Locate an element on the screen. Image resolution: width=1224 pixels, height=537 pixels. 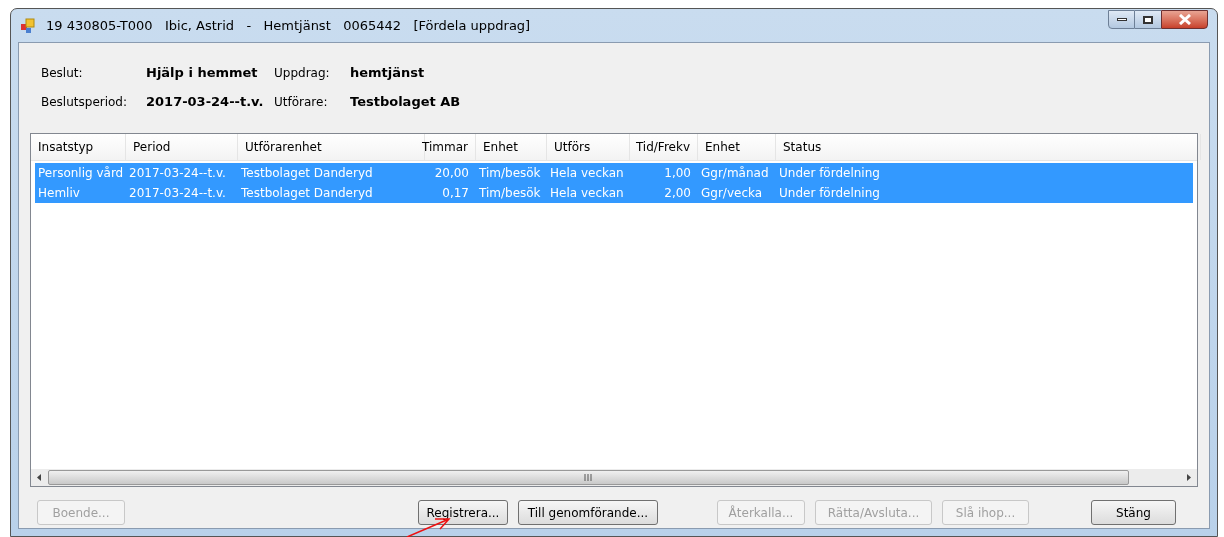
horizontal-scrollbar is located at coordinates (614, 477).